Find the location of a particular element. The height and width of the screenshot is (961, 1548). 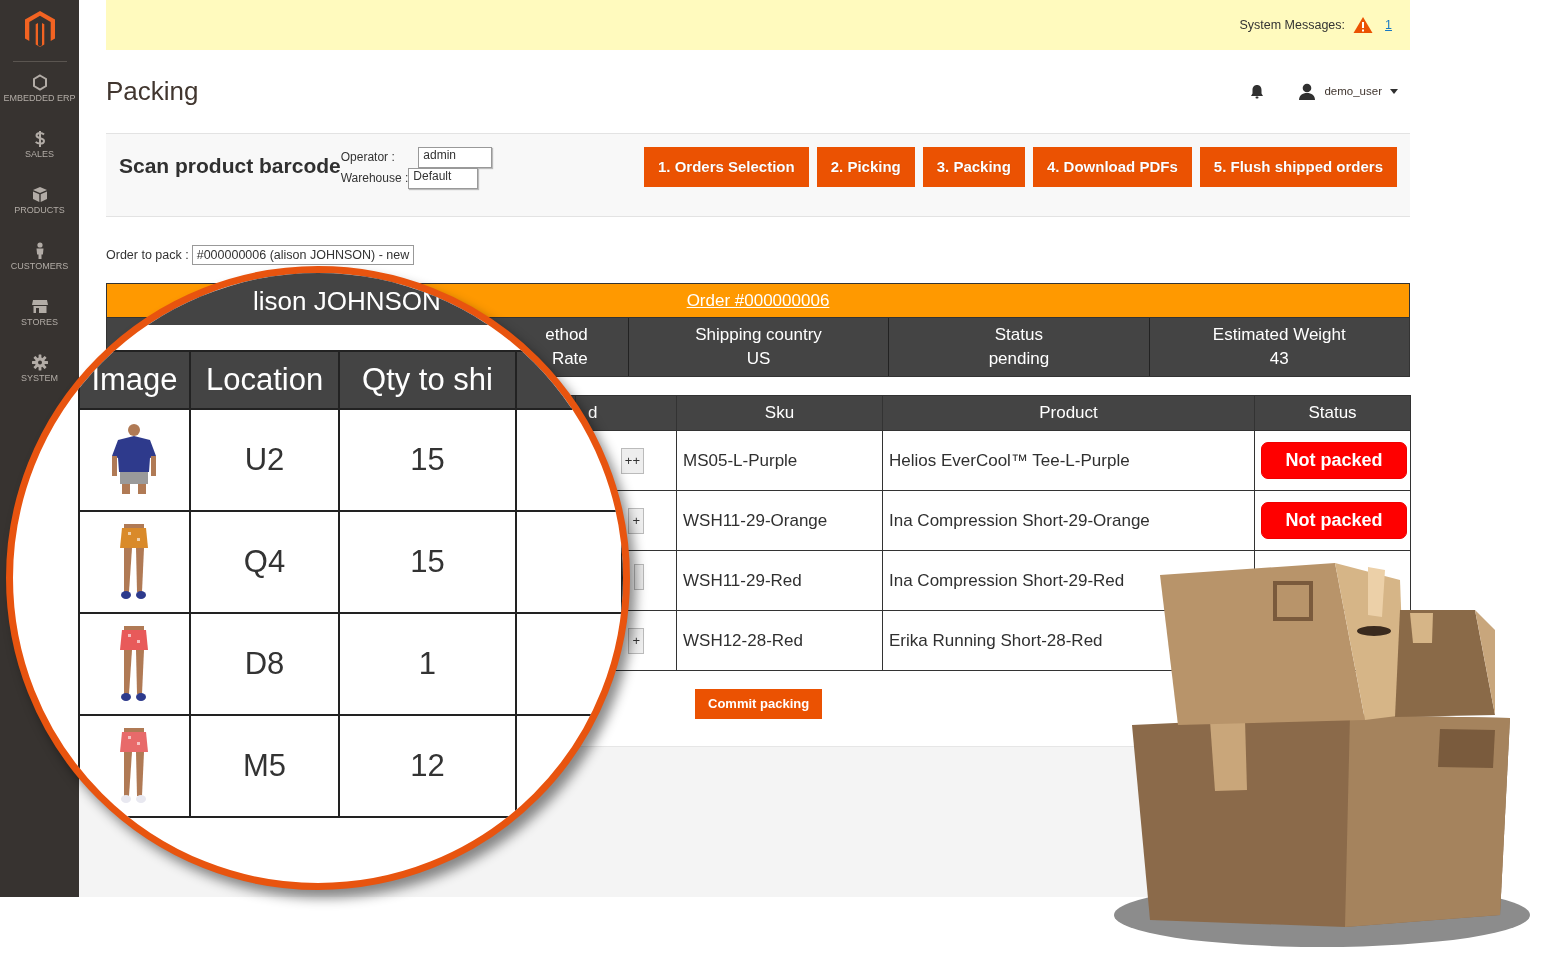

sidebar-item: SYSTEM is located at coordinates (39, 378).